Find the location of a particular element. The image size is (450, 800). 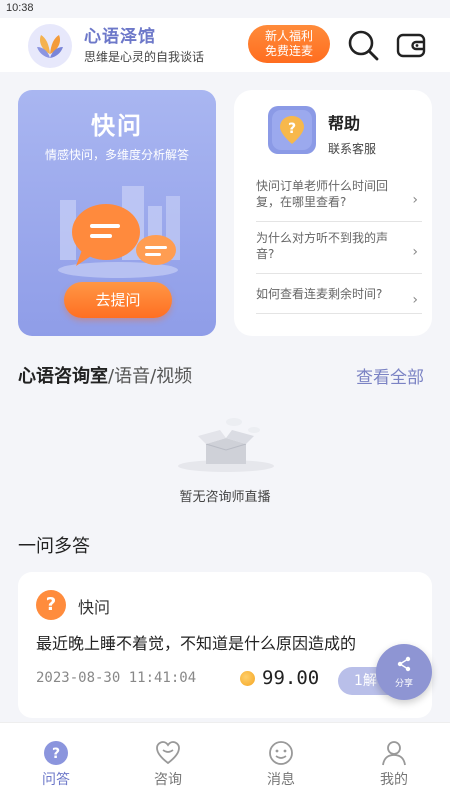

qa-tab-icon: ? is located at coordinates (56, 753).